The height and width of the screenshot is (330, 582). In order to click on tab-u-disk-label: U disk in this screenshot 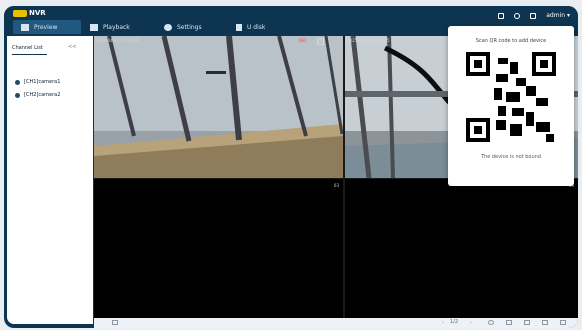, I will do `click(256, 27)`.